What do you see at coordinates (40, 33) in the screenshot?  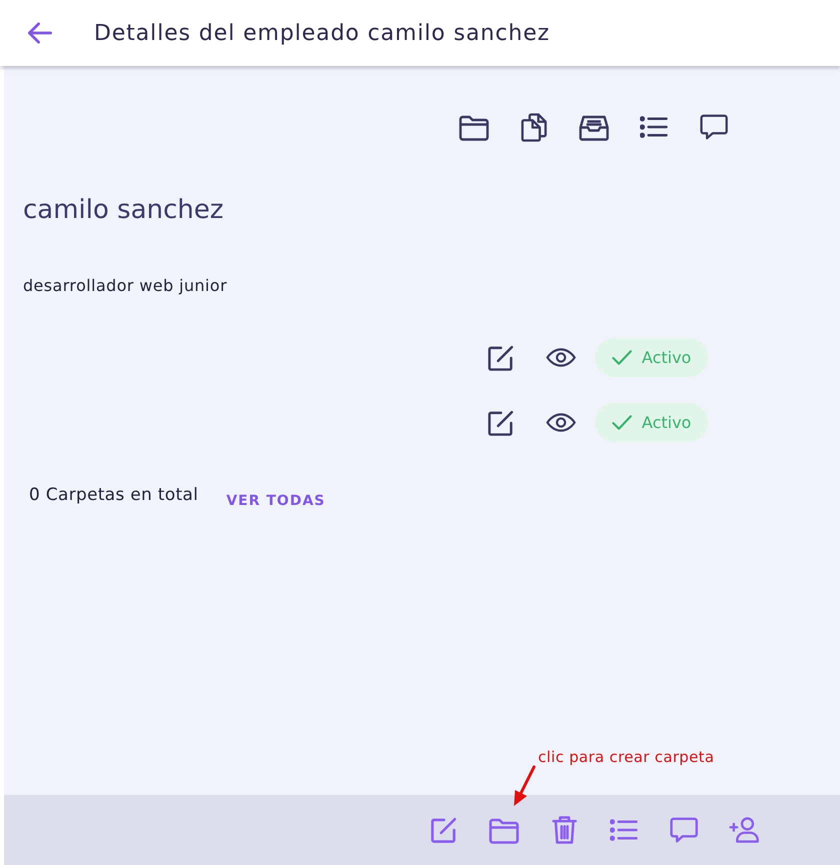 I see `back-arrow-icon` at bounding box center [40, 33].